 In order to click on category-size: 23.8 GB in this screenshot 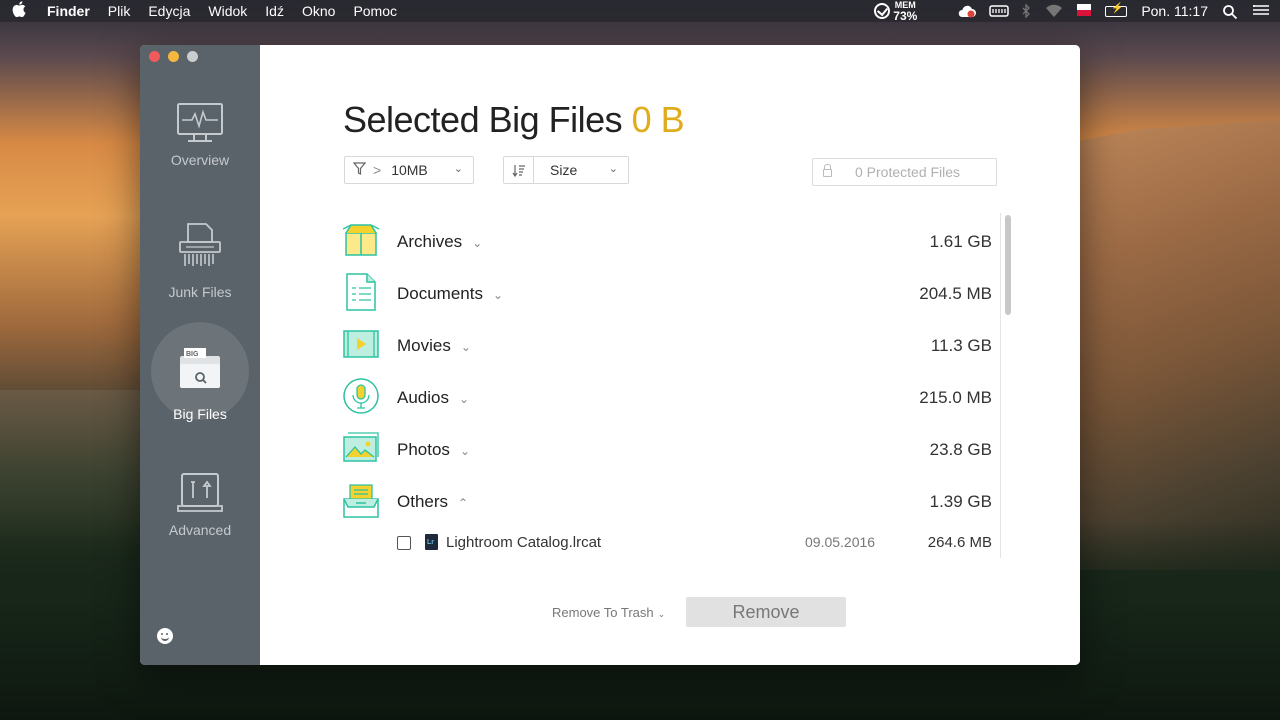, I will do `click(960, 449)`.